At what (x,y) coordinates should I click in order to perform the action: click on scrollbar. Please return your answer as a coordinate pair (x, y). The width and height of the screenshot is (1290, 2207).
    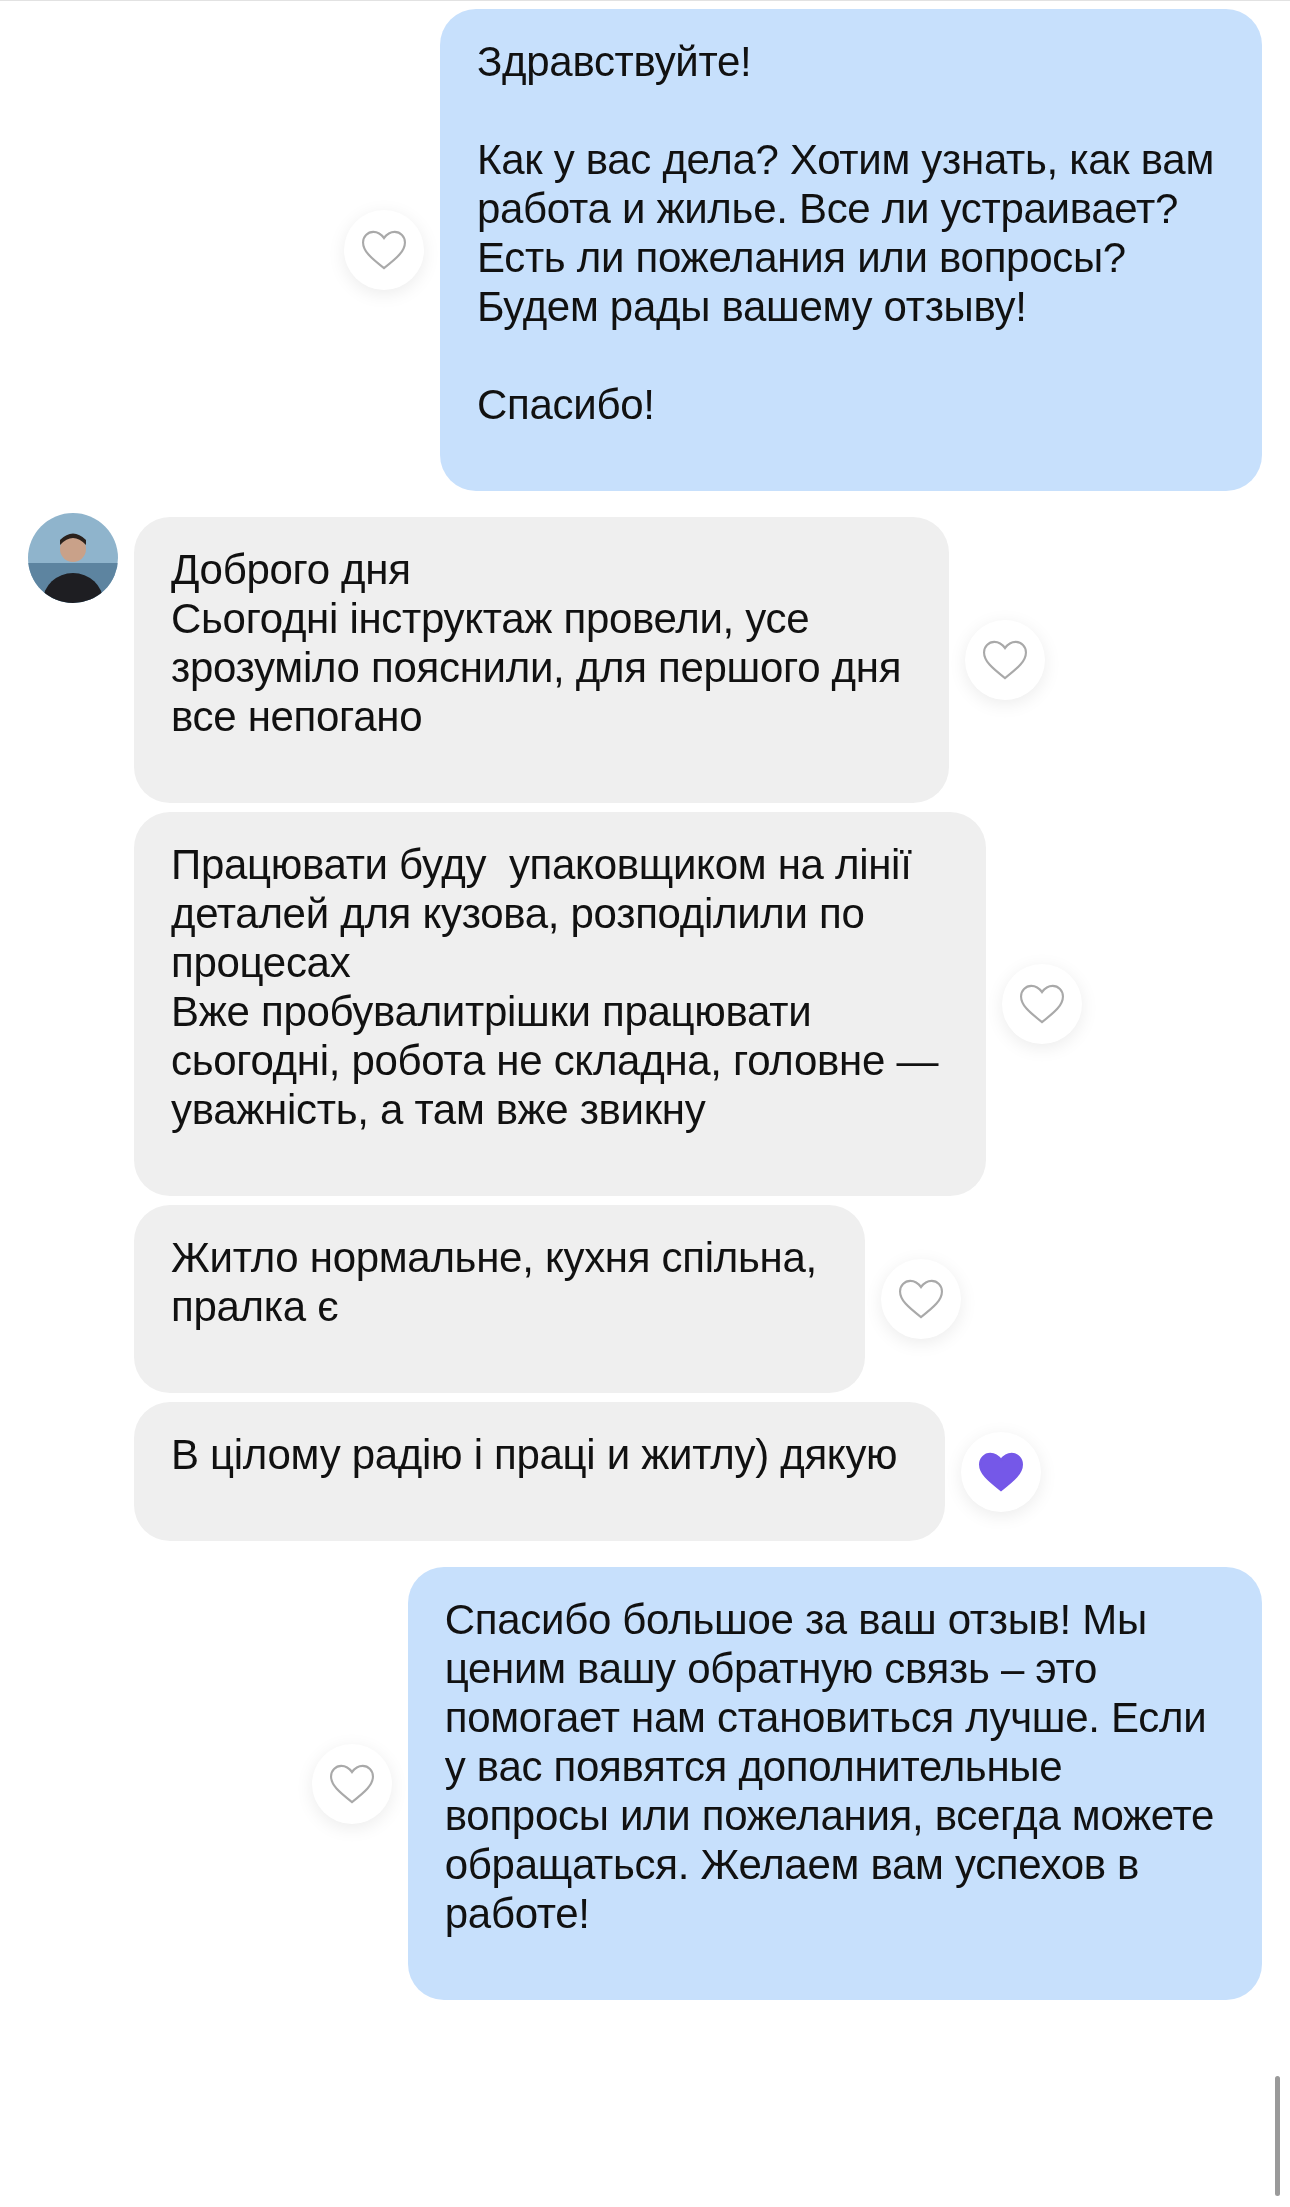
    Looking at the image, I should click on (1277, 2136).